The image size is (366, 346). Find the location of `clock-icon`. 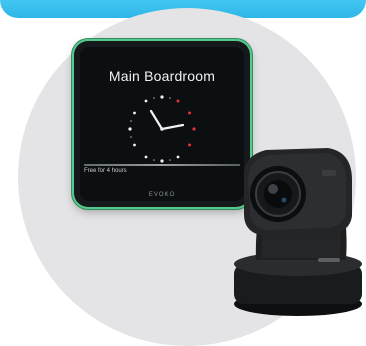

clock-icon is located at coordinates (162, 129).